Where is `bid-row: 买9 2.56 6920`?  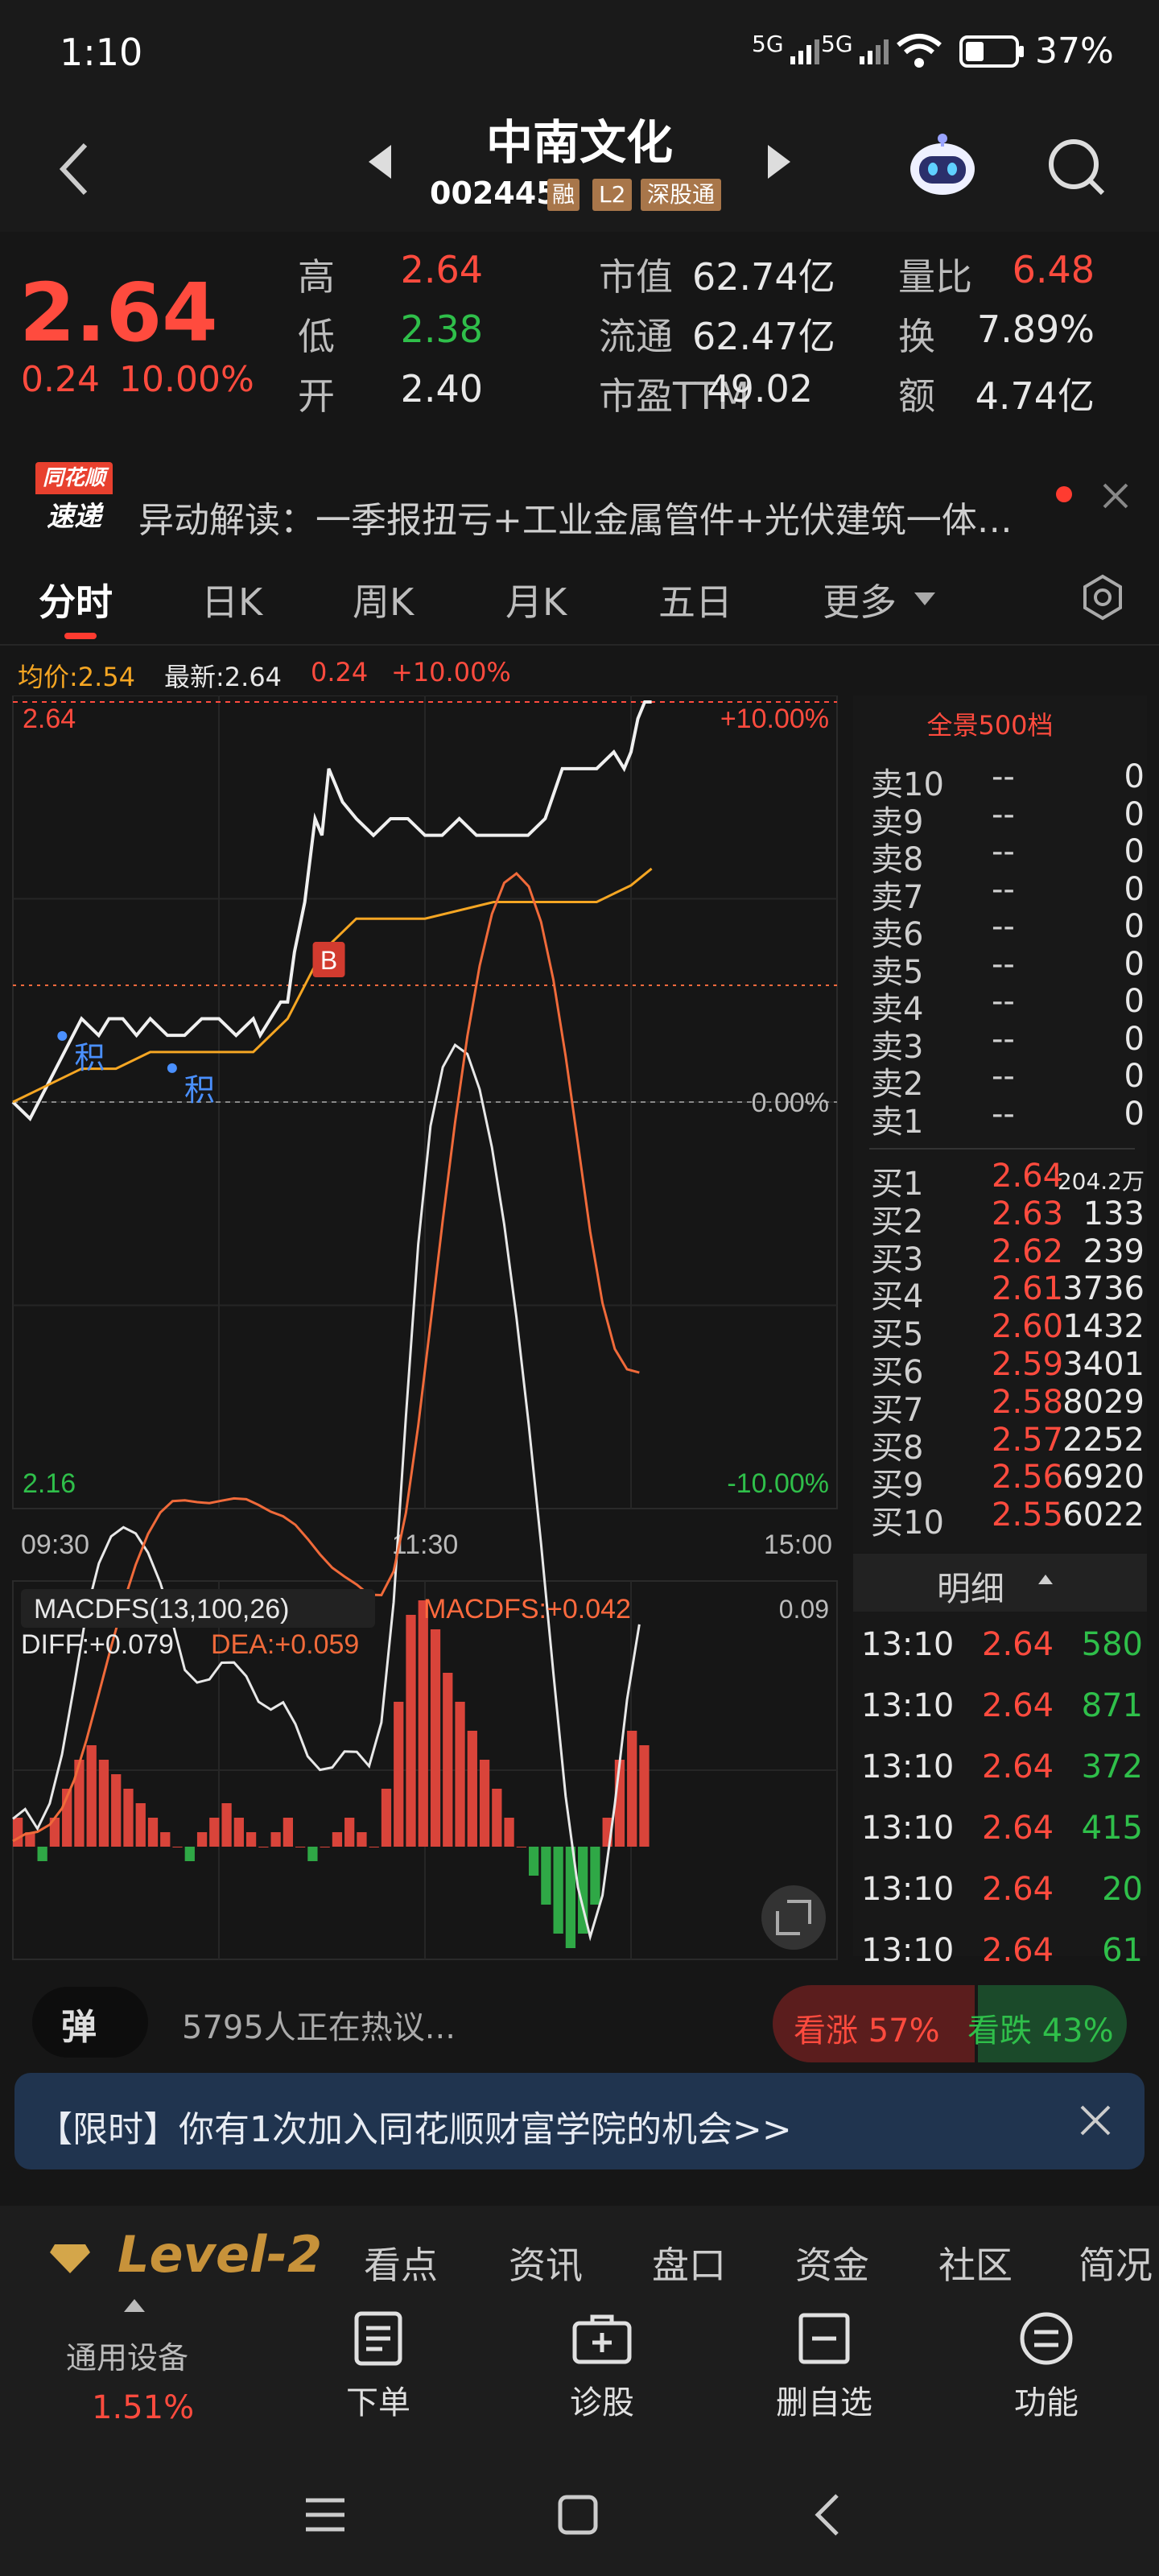
bid-row: 买9 2.56 6920 is located at coordinates (1008, 1481).